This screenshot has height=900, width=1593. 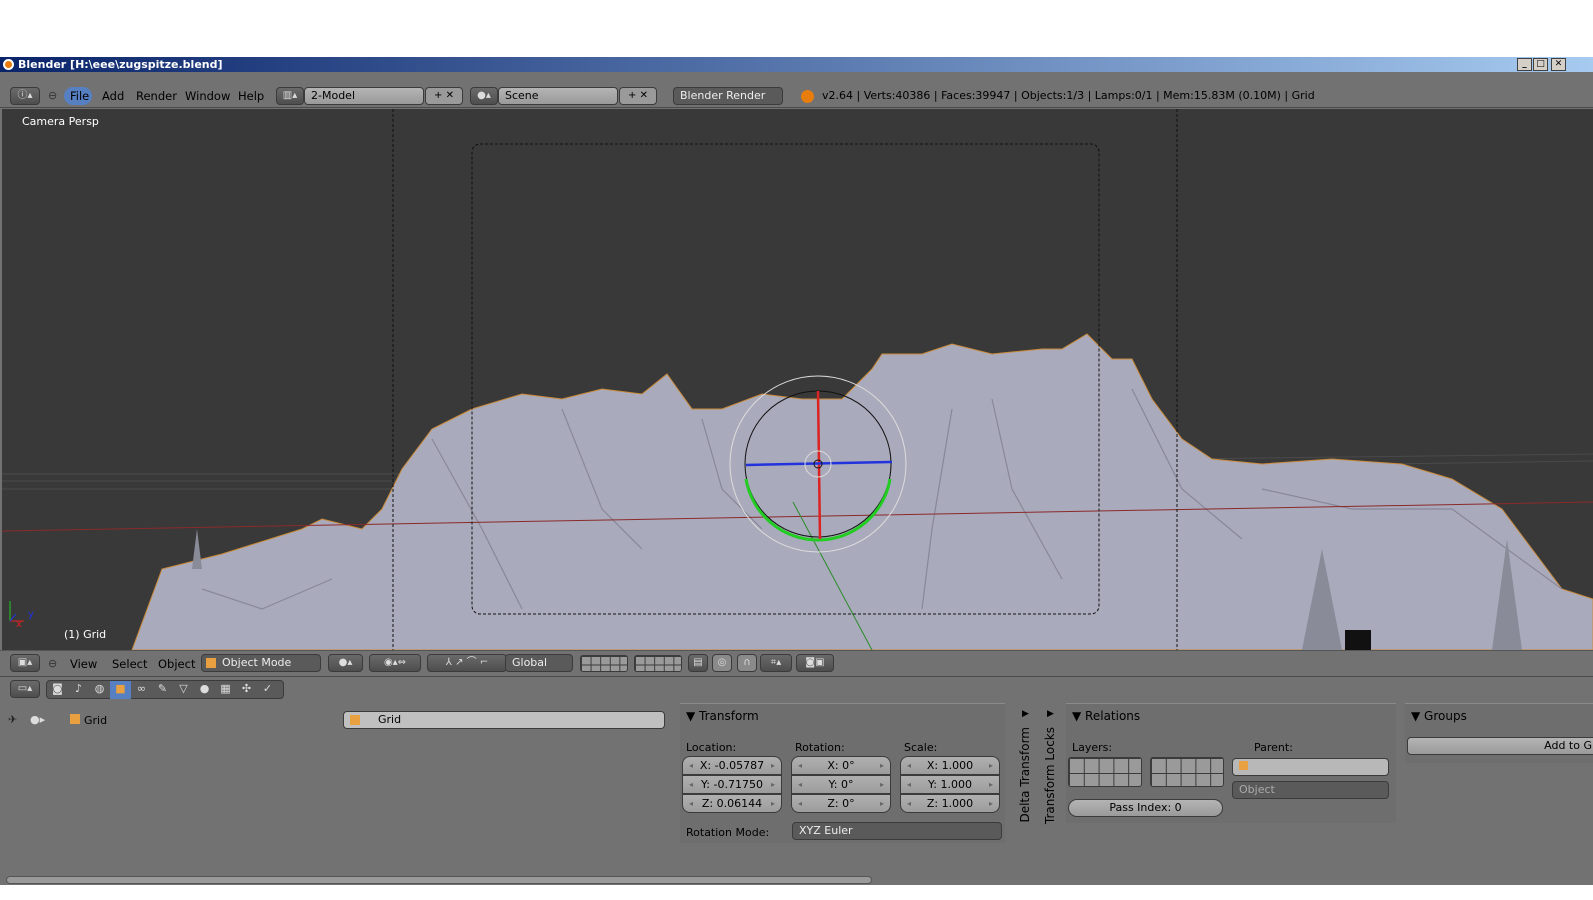 I want to click on location-x-field: X: -0.05787, so click(x=732, y=765).